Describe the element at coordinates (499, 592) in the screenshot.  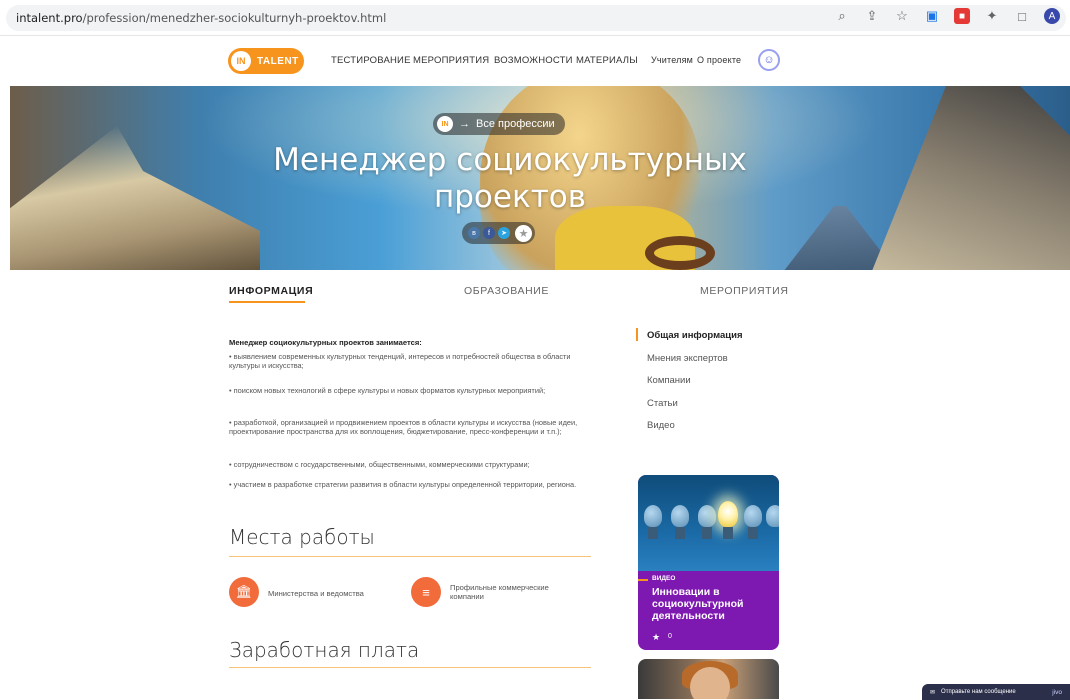
I see `workplace-label: Профильные коммерческие компании` at that location.